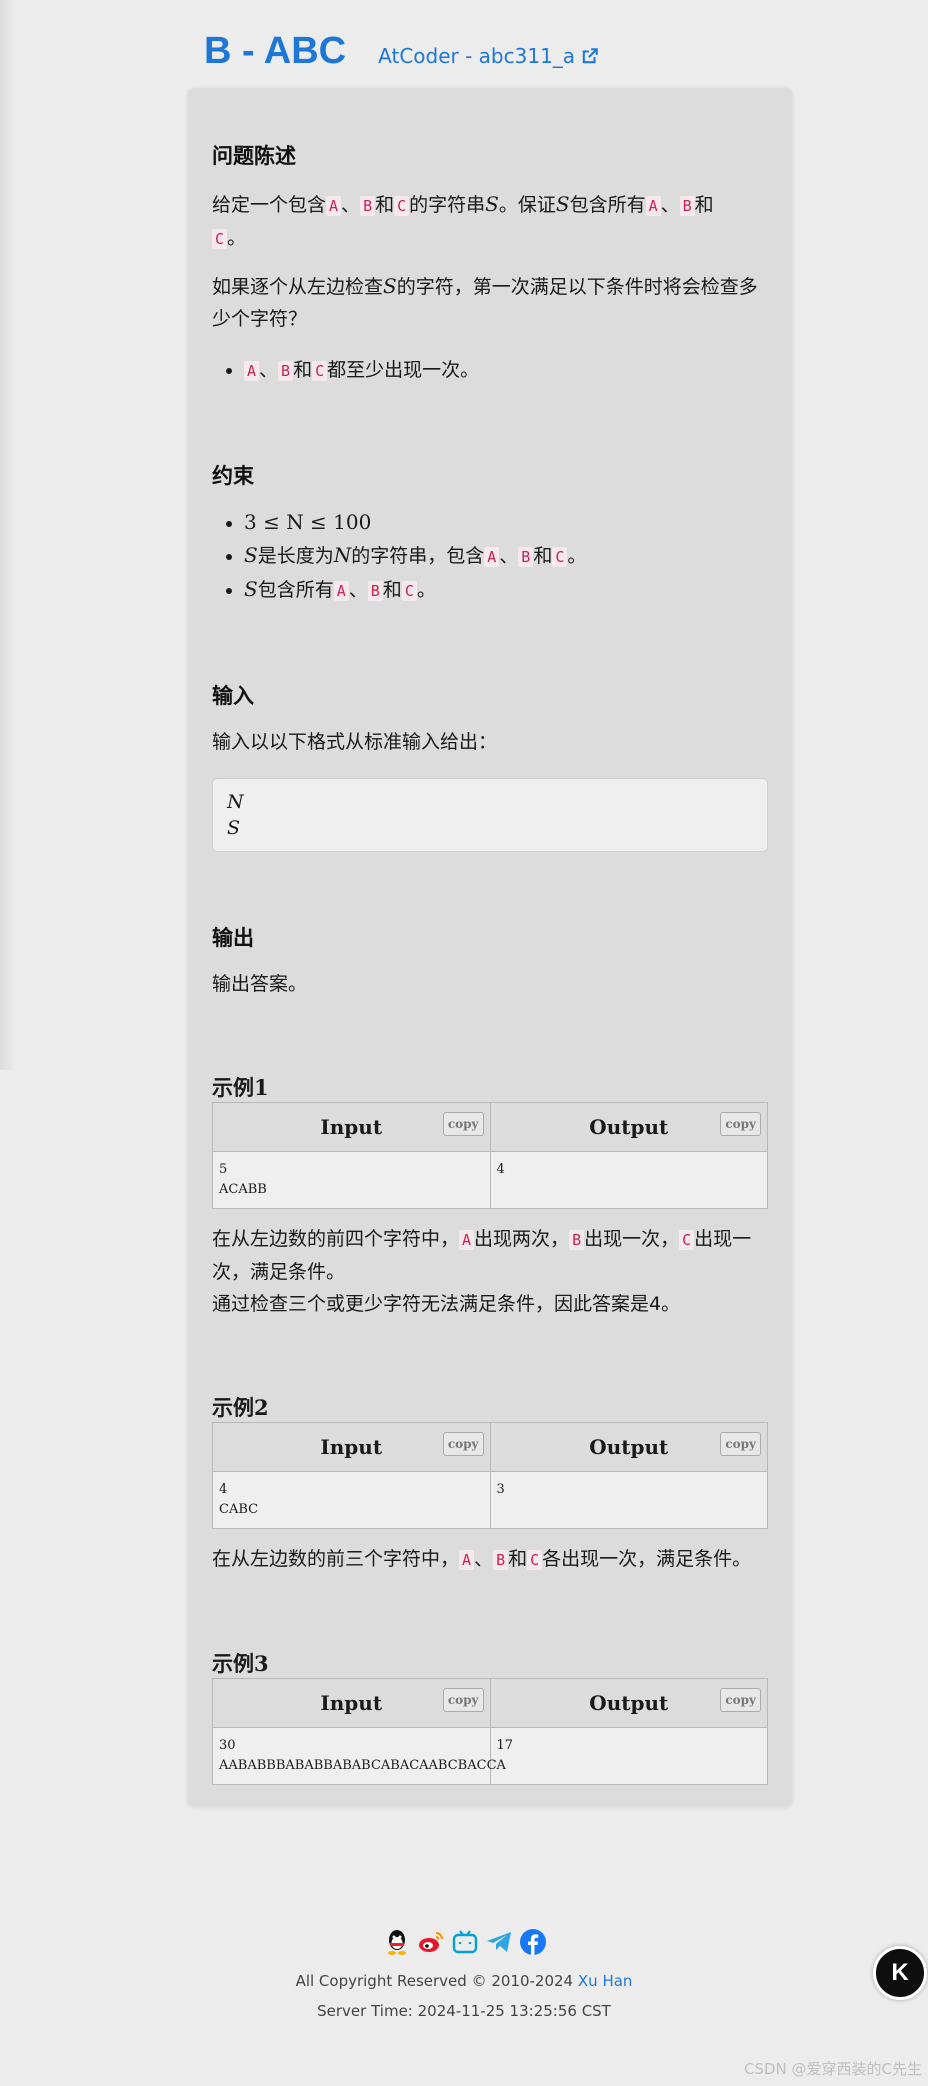 Image resolution: width=928 pixels, height=2086 pixels. Describe the element at coordinates (490, 475) in the screenshot. I see `constraints-section: 约束` at that location.